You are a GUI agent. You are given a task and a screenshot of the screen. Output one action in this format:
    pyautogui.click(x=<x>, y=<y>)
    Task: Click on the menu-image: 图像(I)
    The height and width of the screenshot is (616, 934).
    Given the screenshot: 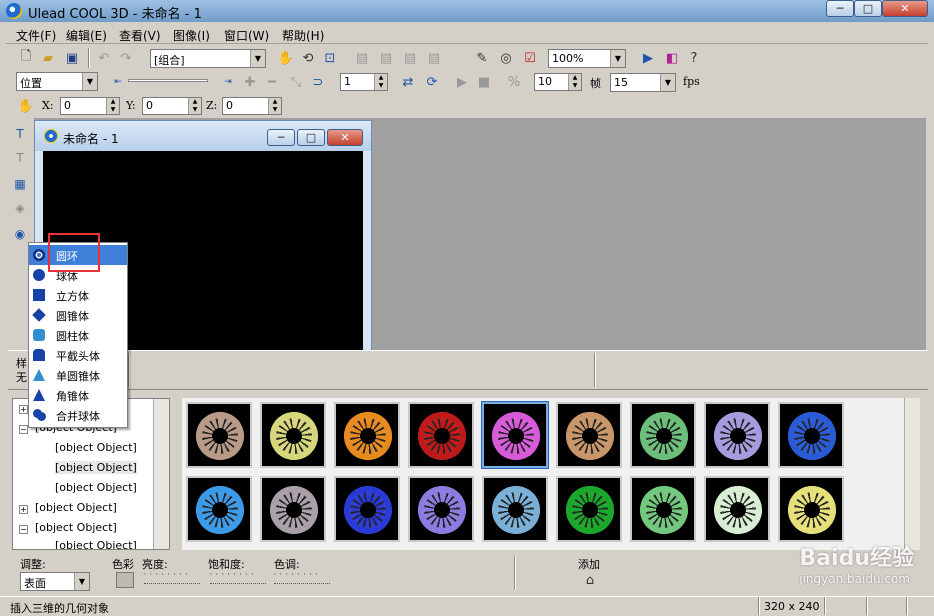 What is the action you would take?
    pyautogui.click(x=191, y=35)
    